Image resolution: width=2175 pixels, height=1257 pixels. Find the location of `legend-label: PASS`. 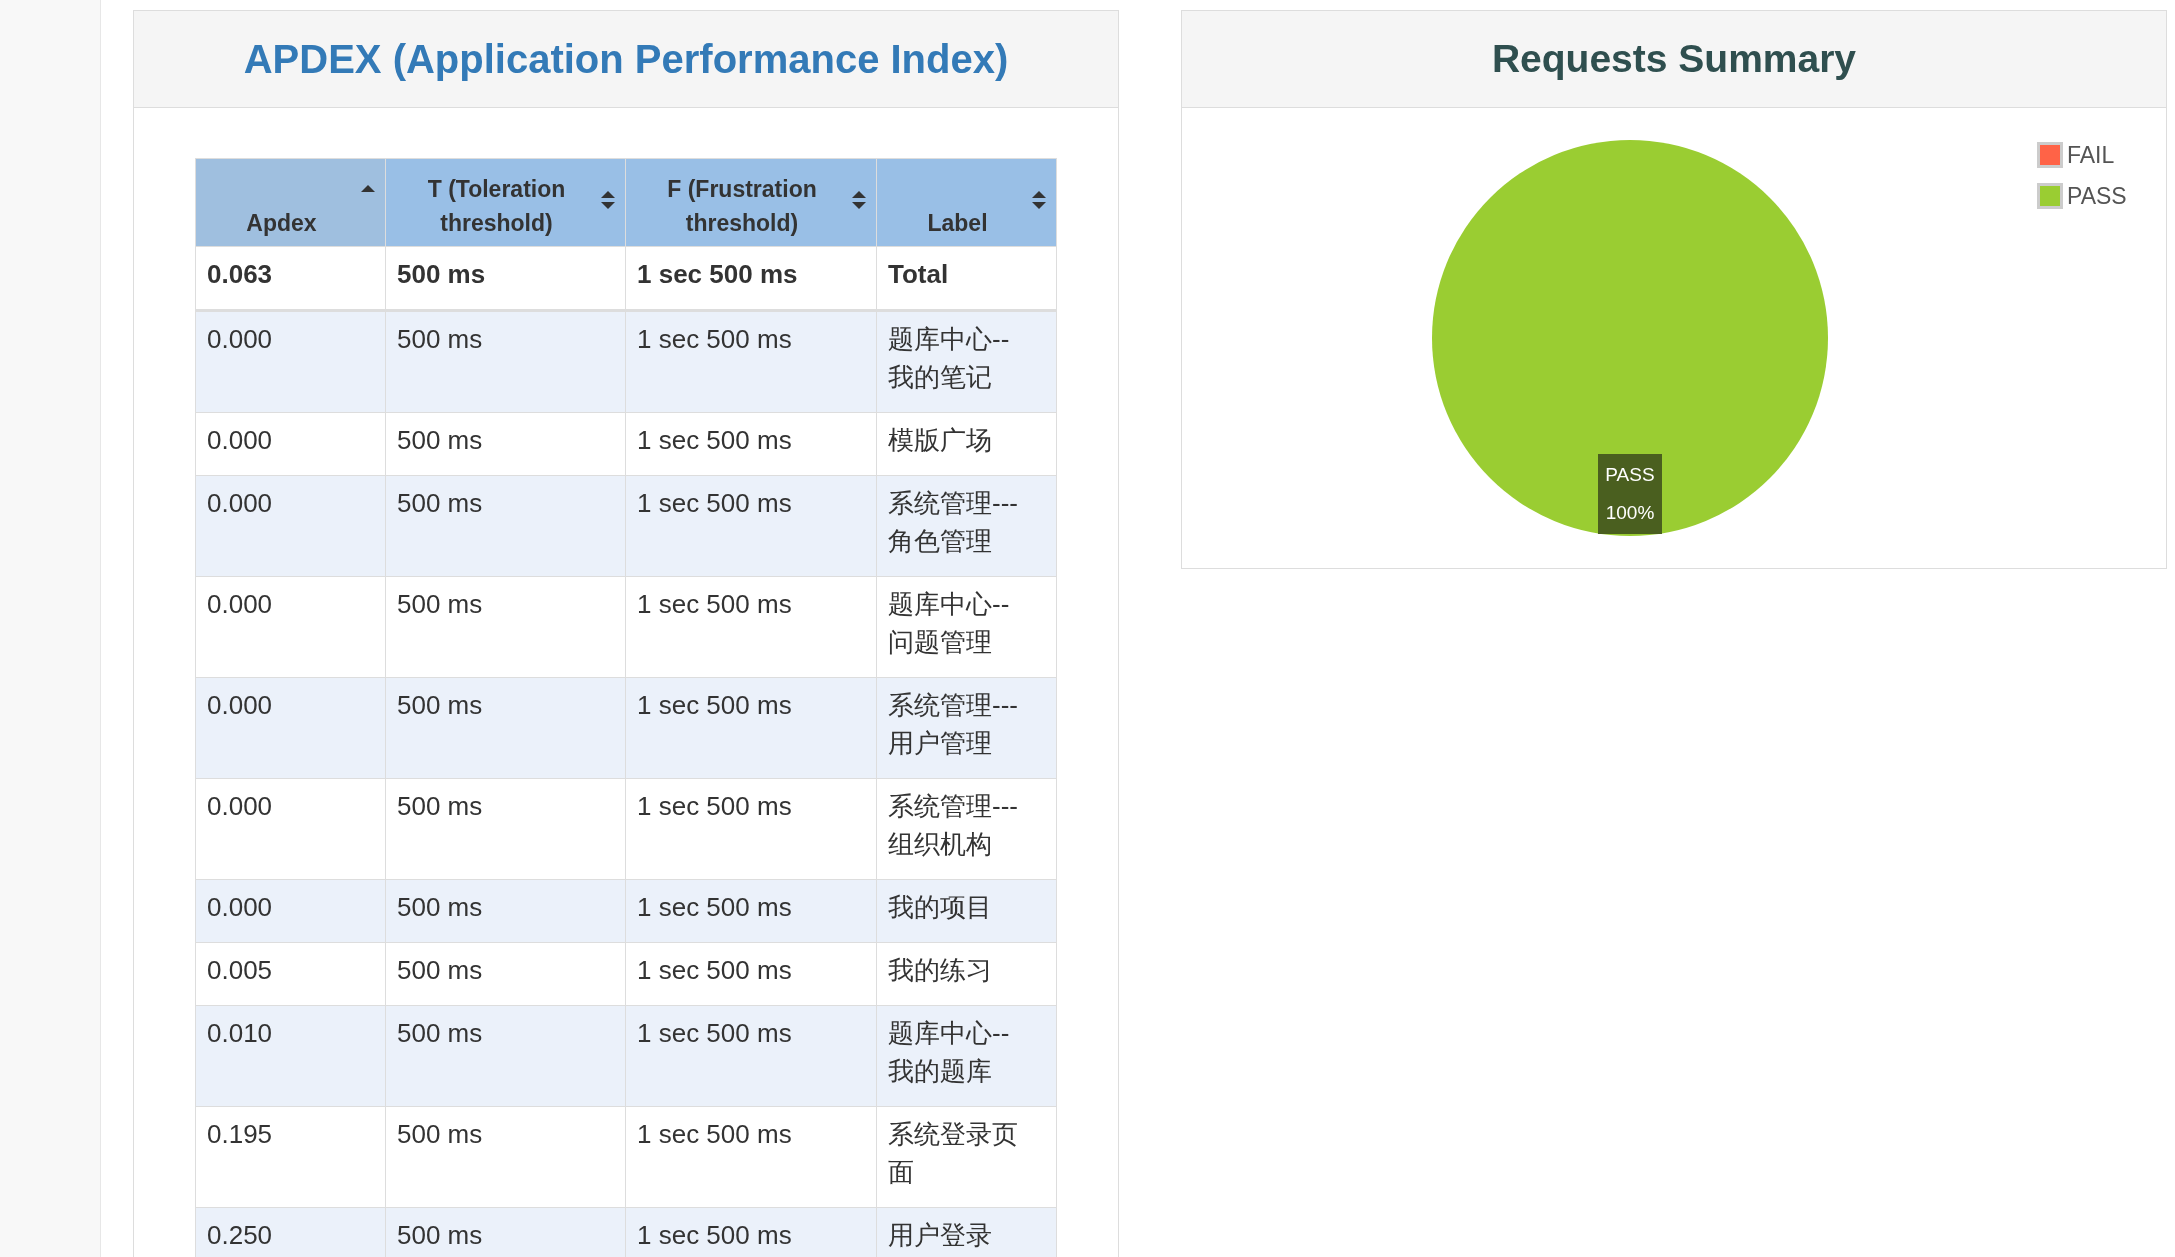

legend-label: PASS is located at coordinates (2097, 196).